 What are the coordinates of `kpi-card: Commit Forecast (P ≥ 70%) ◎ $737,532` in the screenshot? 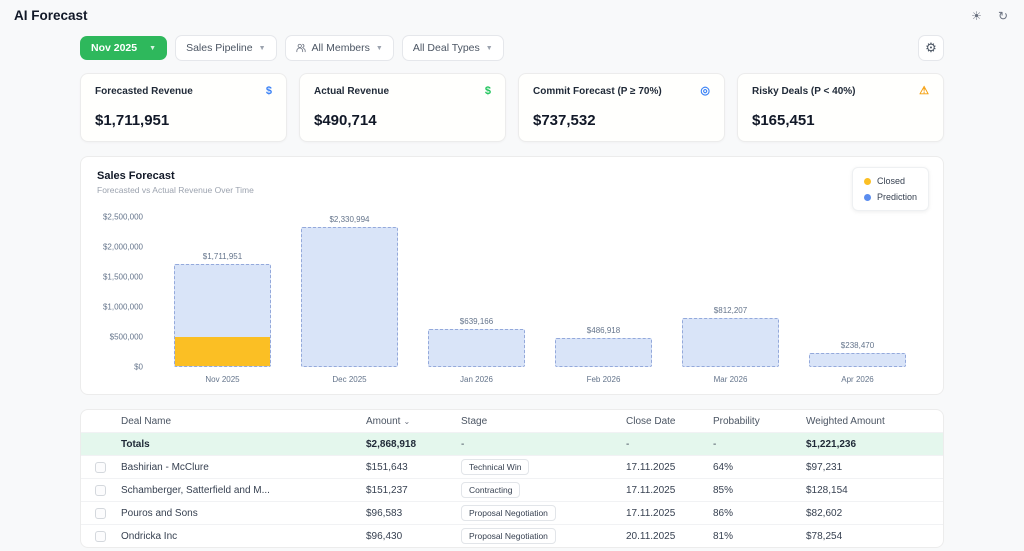 It's located at (621, 107).